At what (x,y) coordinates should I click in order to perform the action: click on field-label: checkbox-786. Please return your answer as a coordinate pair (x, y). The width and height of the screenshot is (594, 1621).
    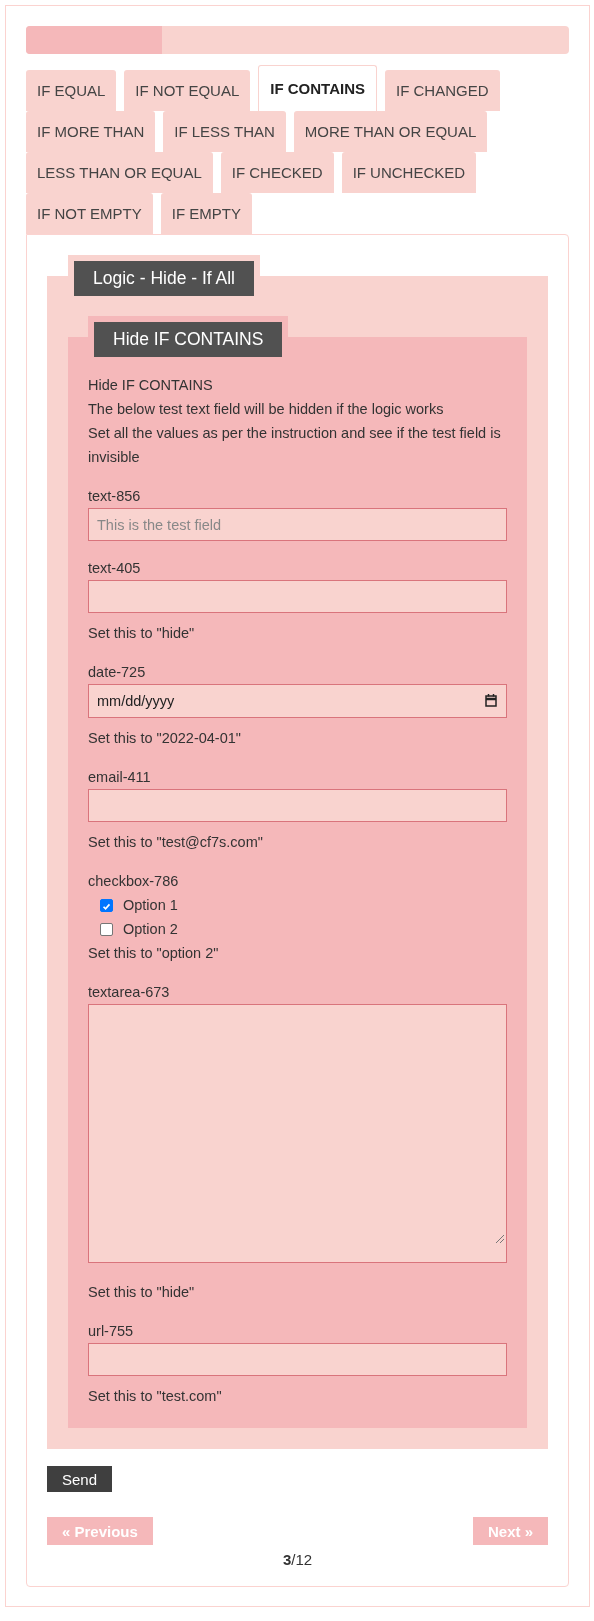
    Looking at the image, I should click on (134, 881).